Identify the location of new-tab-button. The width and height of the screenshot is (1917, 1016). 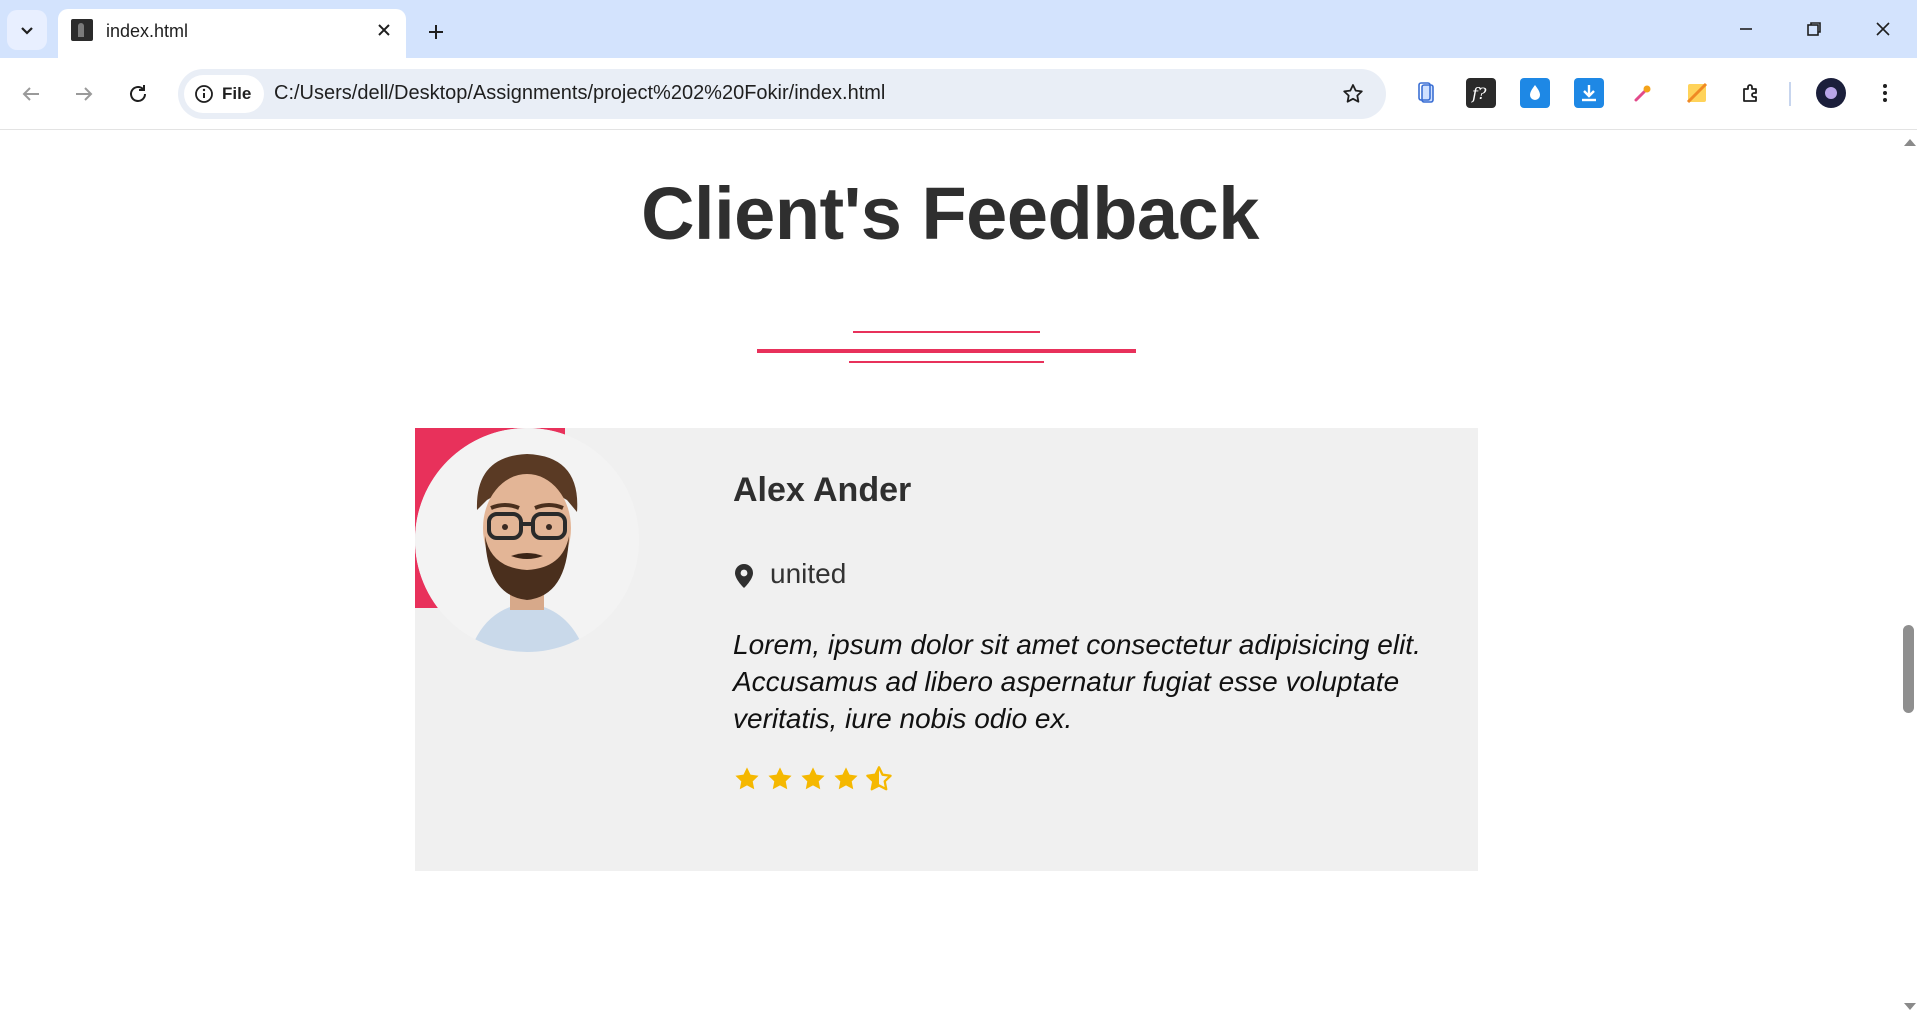
(436, 32).